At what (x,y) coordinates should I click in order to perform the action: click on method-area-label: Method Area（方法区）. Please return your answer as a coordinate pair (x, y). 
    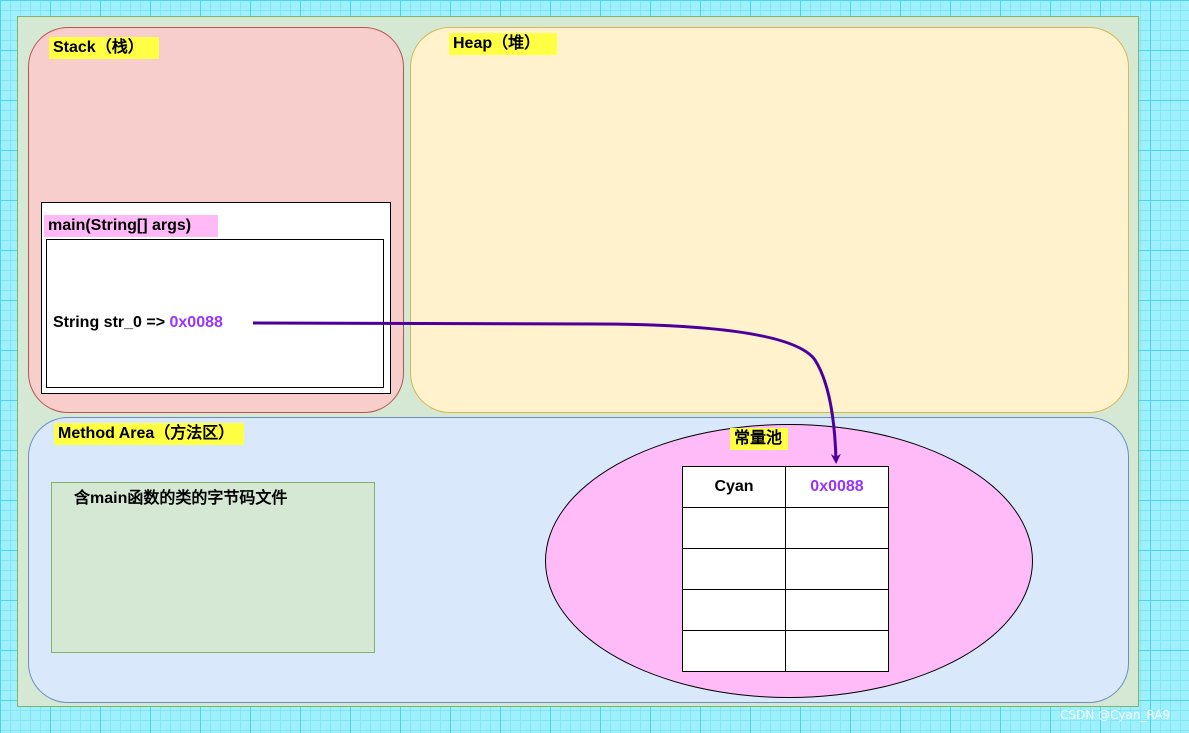
    Looking at the image, I should click on (149, 434).